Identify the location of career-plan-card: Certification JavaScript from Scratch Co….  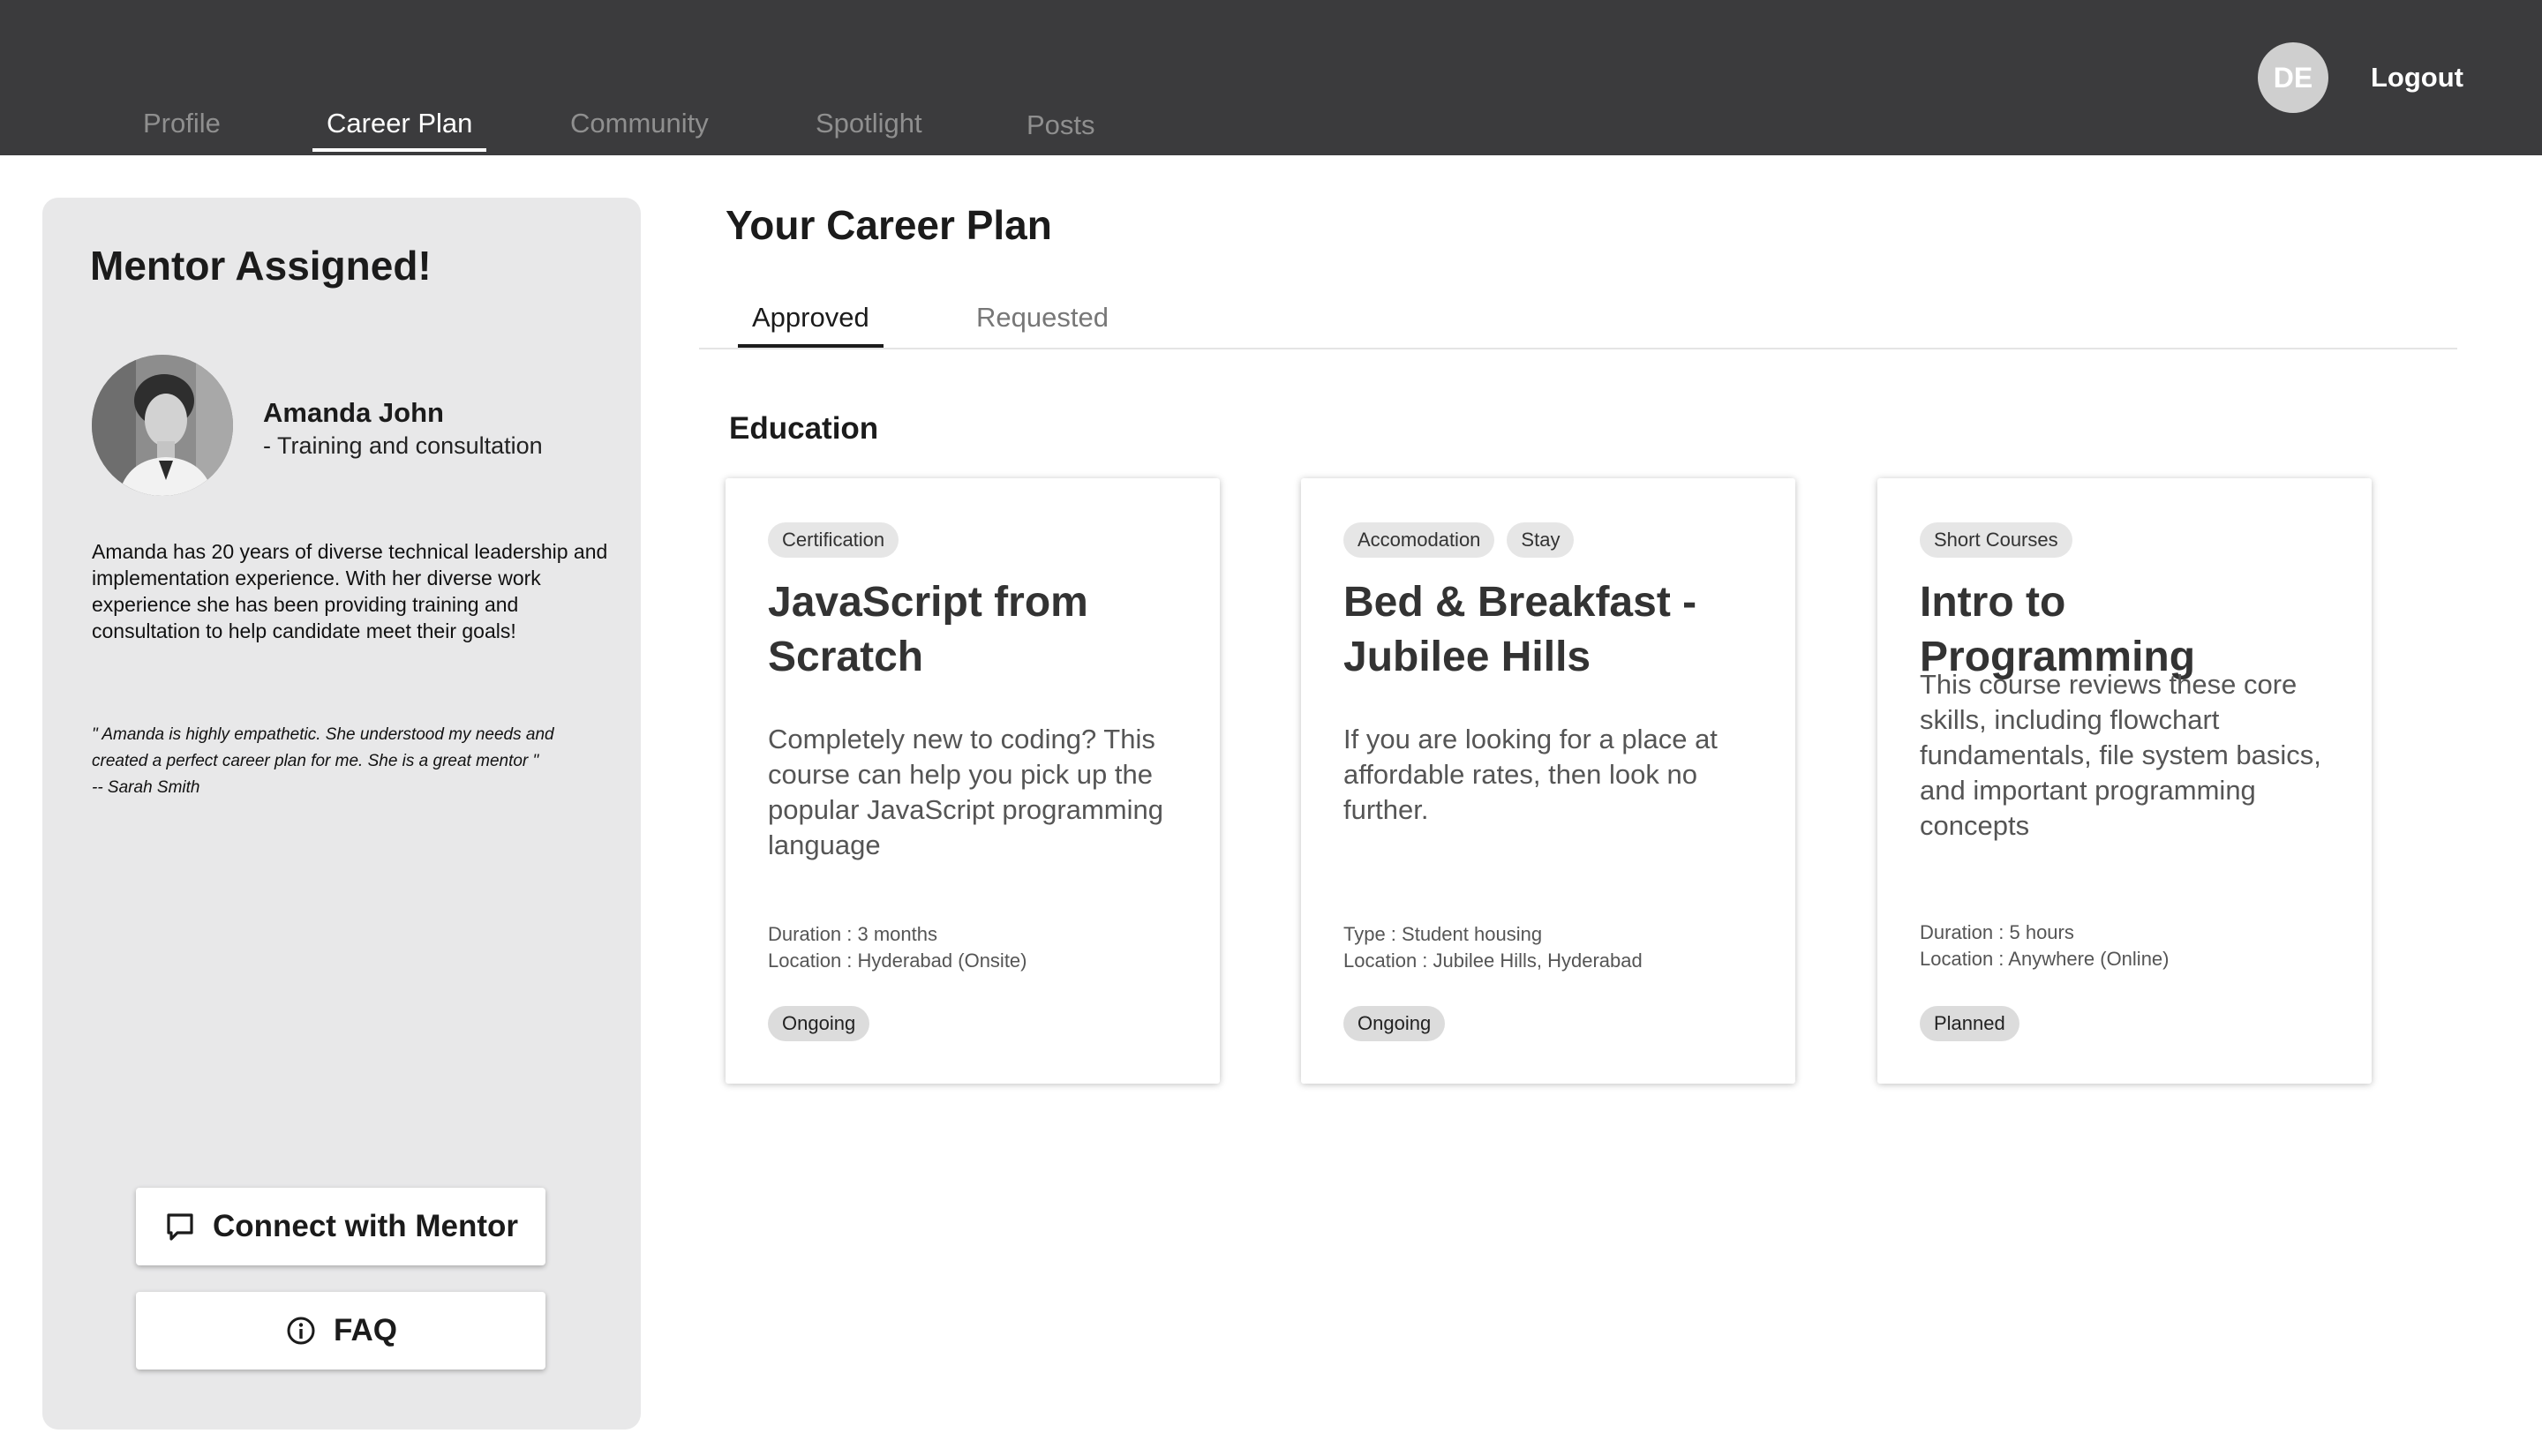
(973, 781).